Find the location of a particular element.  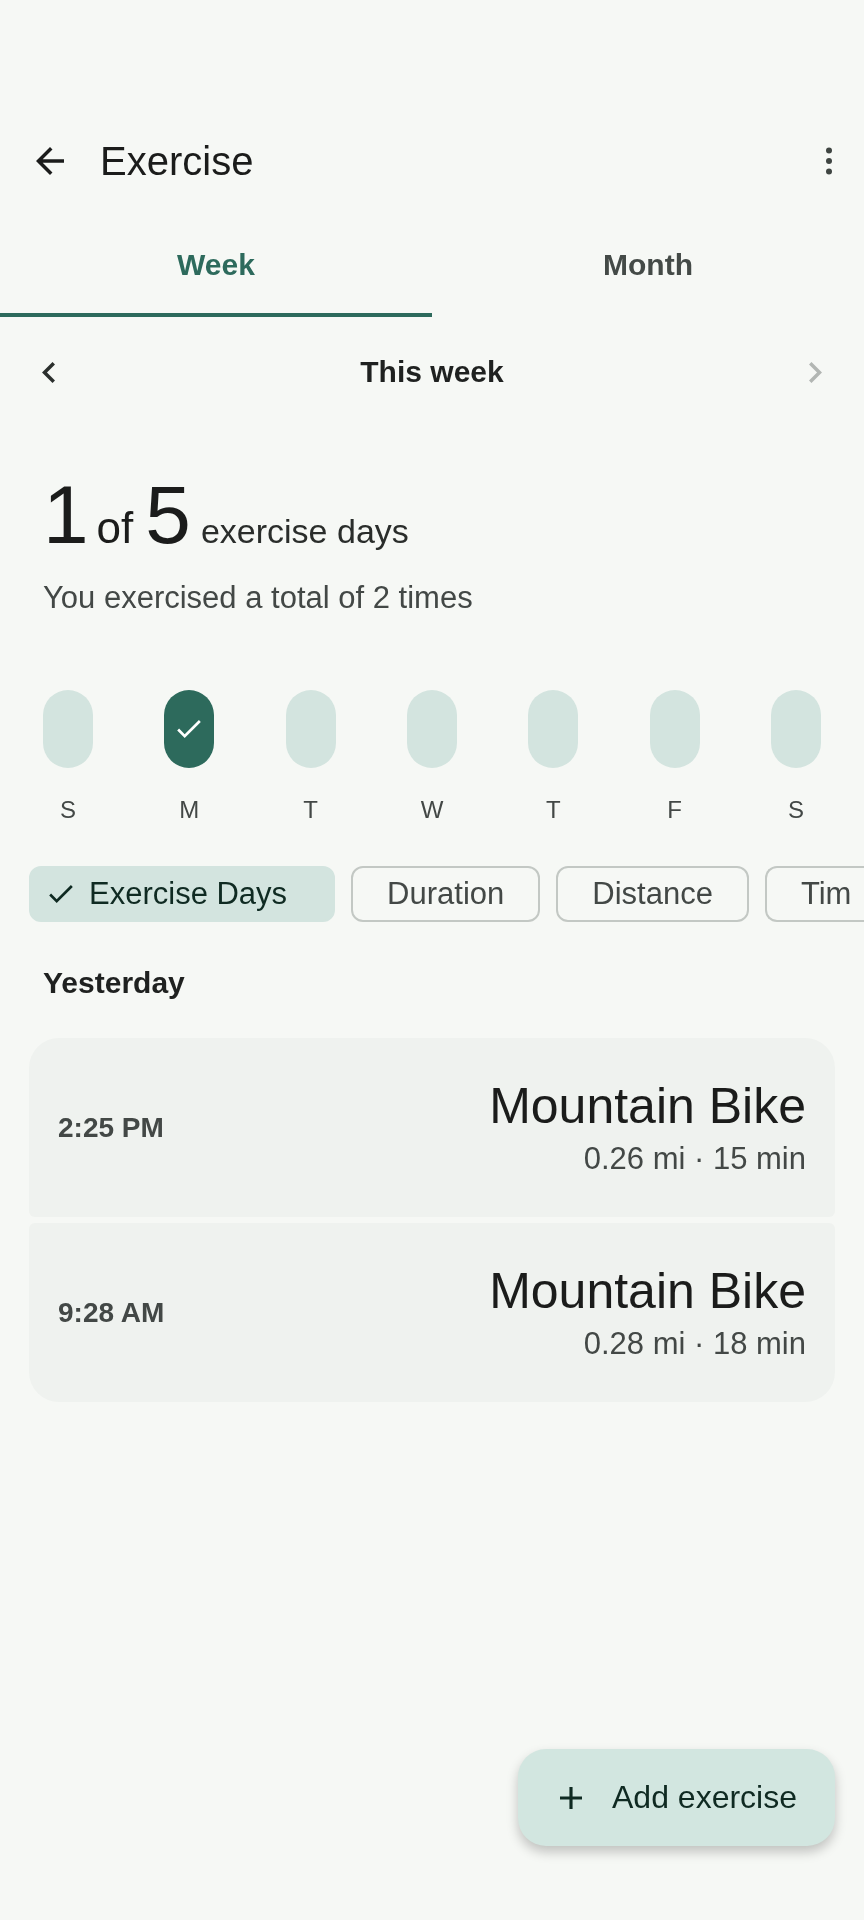

filter-chip: Duration is located at coordinates (446, 894).